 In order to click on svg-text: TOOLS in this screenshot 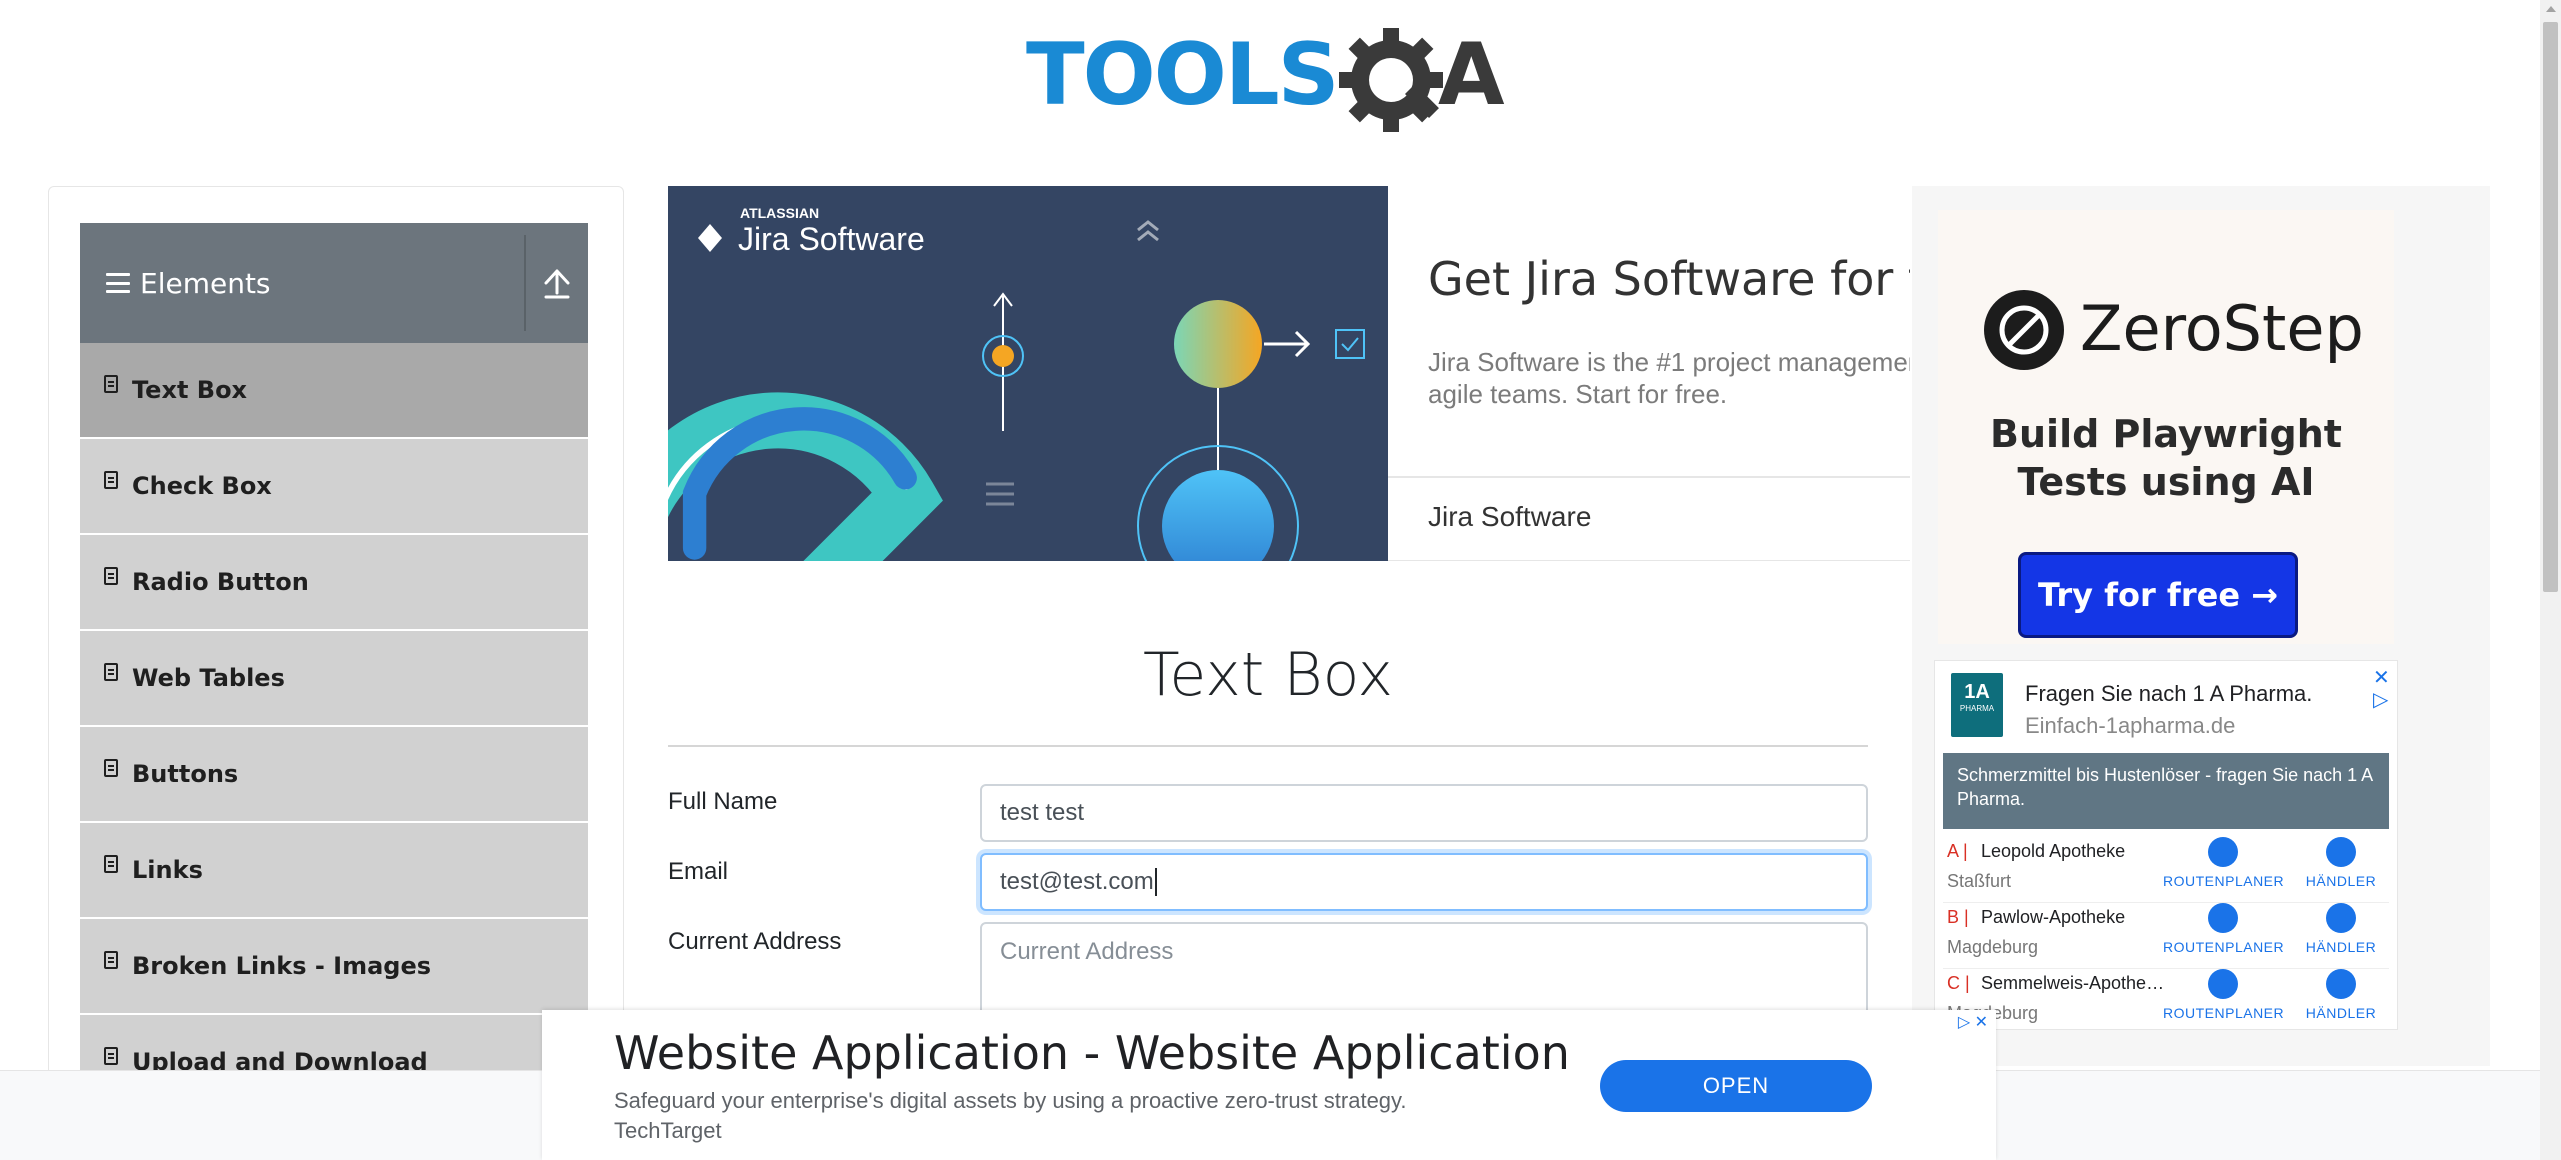, I will do `click(1182, 75)`.